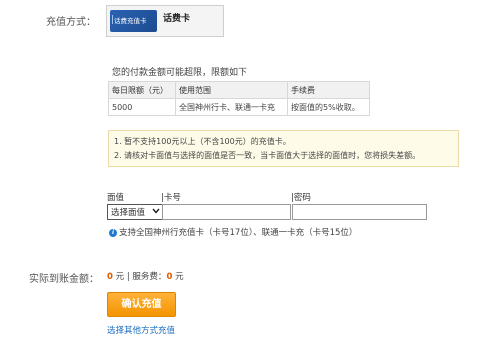 The width and height of the screenshot is (500, 347). What do you see at coordinates (142, 107) in the screenshot?
I see `table-cell: 5000` at bounding box center [142, 107].